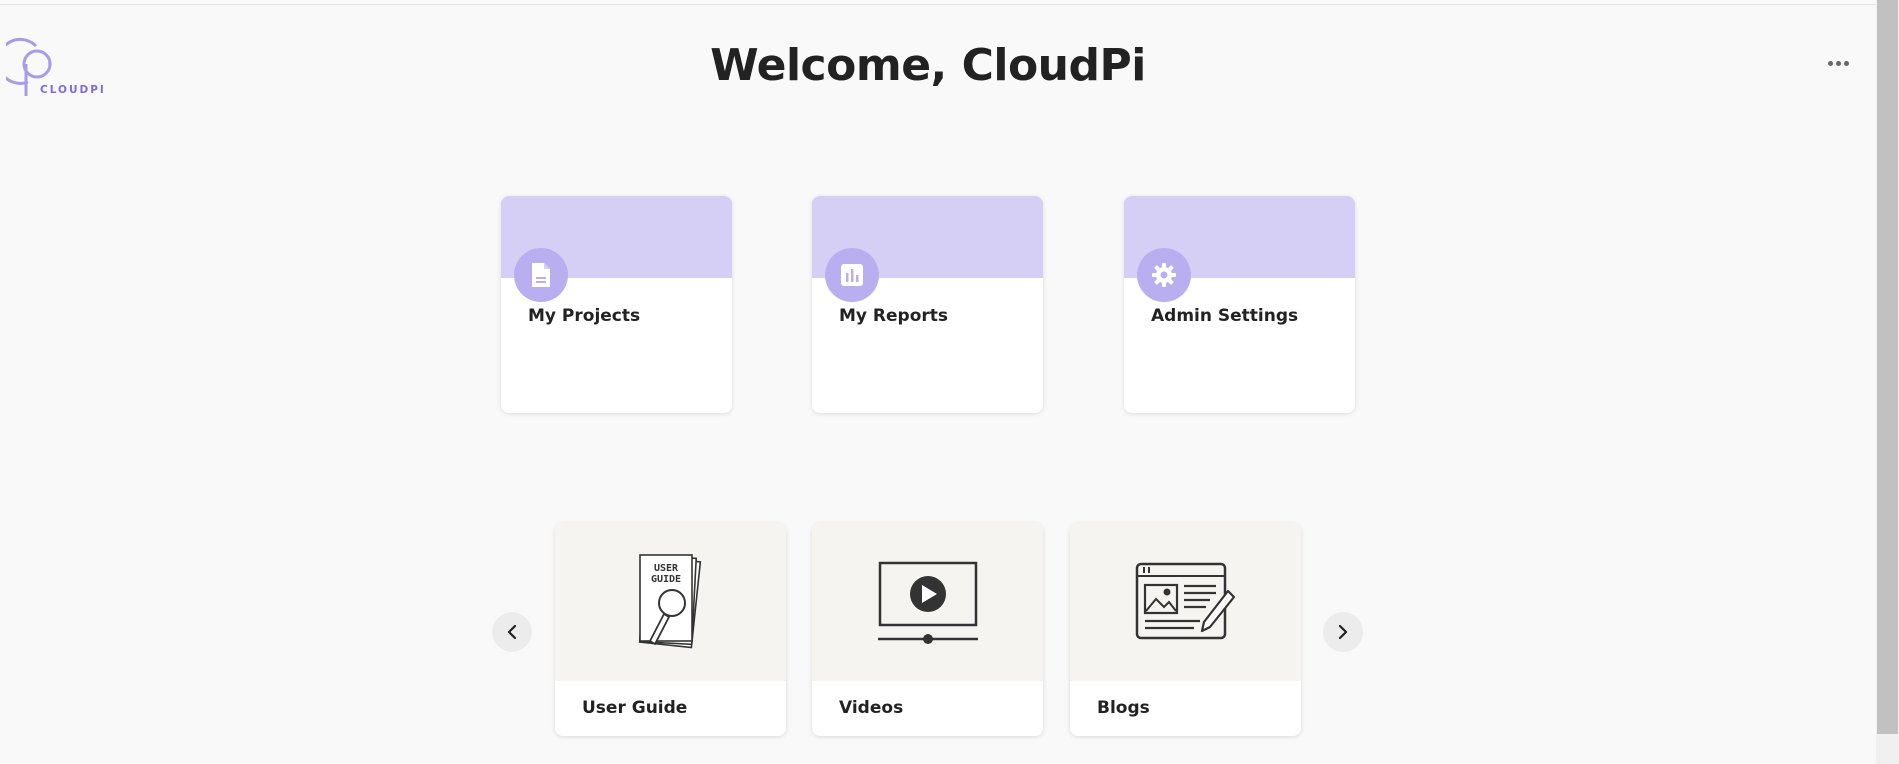 The width and height of the screenshot is (1899, 764). I want to click on page-title: Welcome, CloudPi, so click(928, 65).